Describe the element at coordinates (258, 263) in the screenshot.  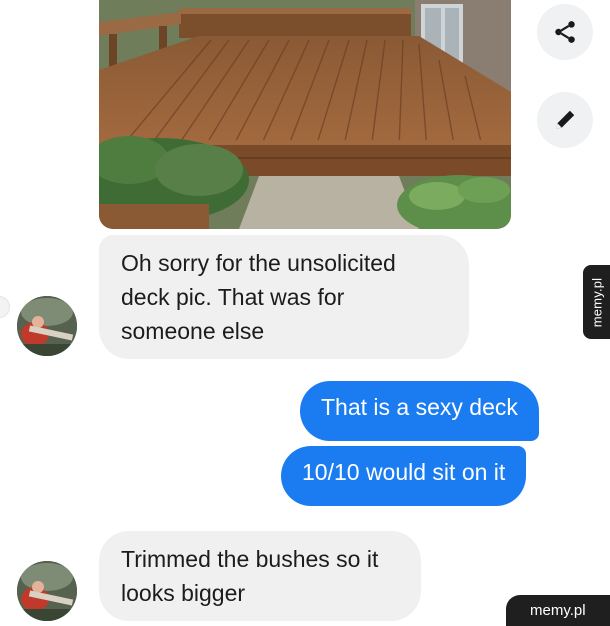
I see `message-line: Oh sorry for the unsolicited` at that location.